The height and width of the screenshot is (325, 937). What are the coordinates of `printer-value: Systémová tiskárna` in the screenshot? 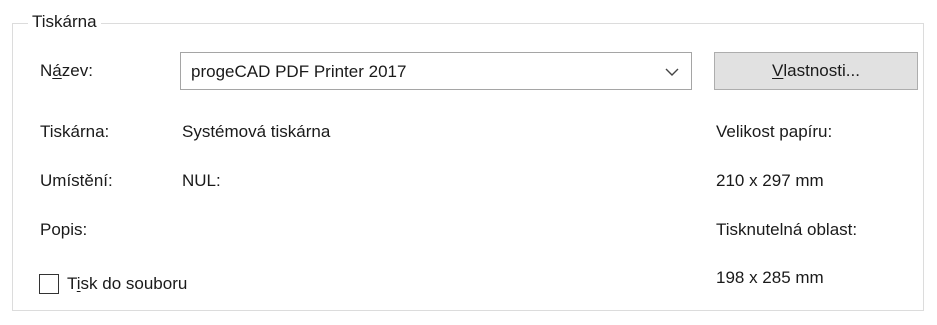 It's located at (256, 131).